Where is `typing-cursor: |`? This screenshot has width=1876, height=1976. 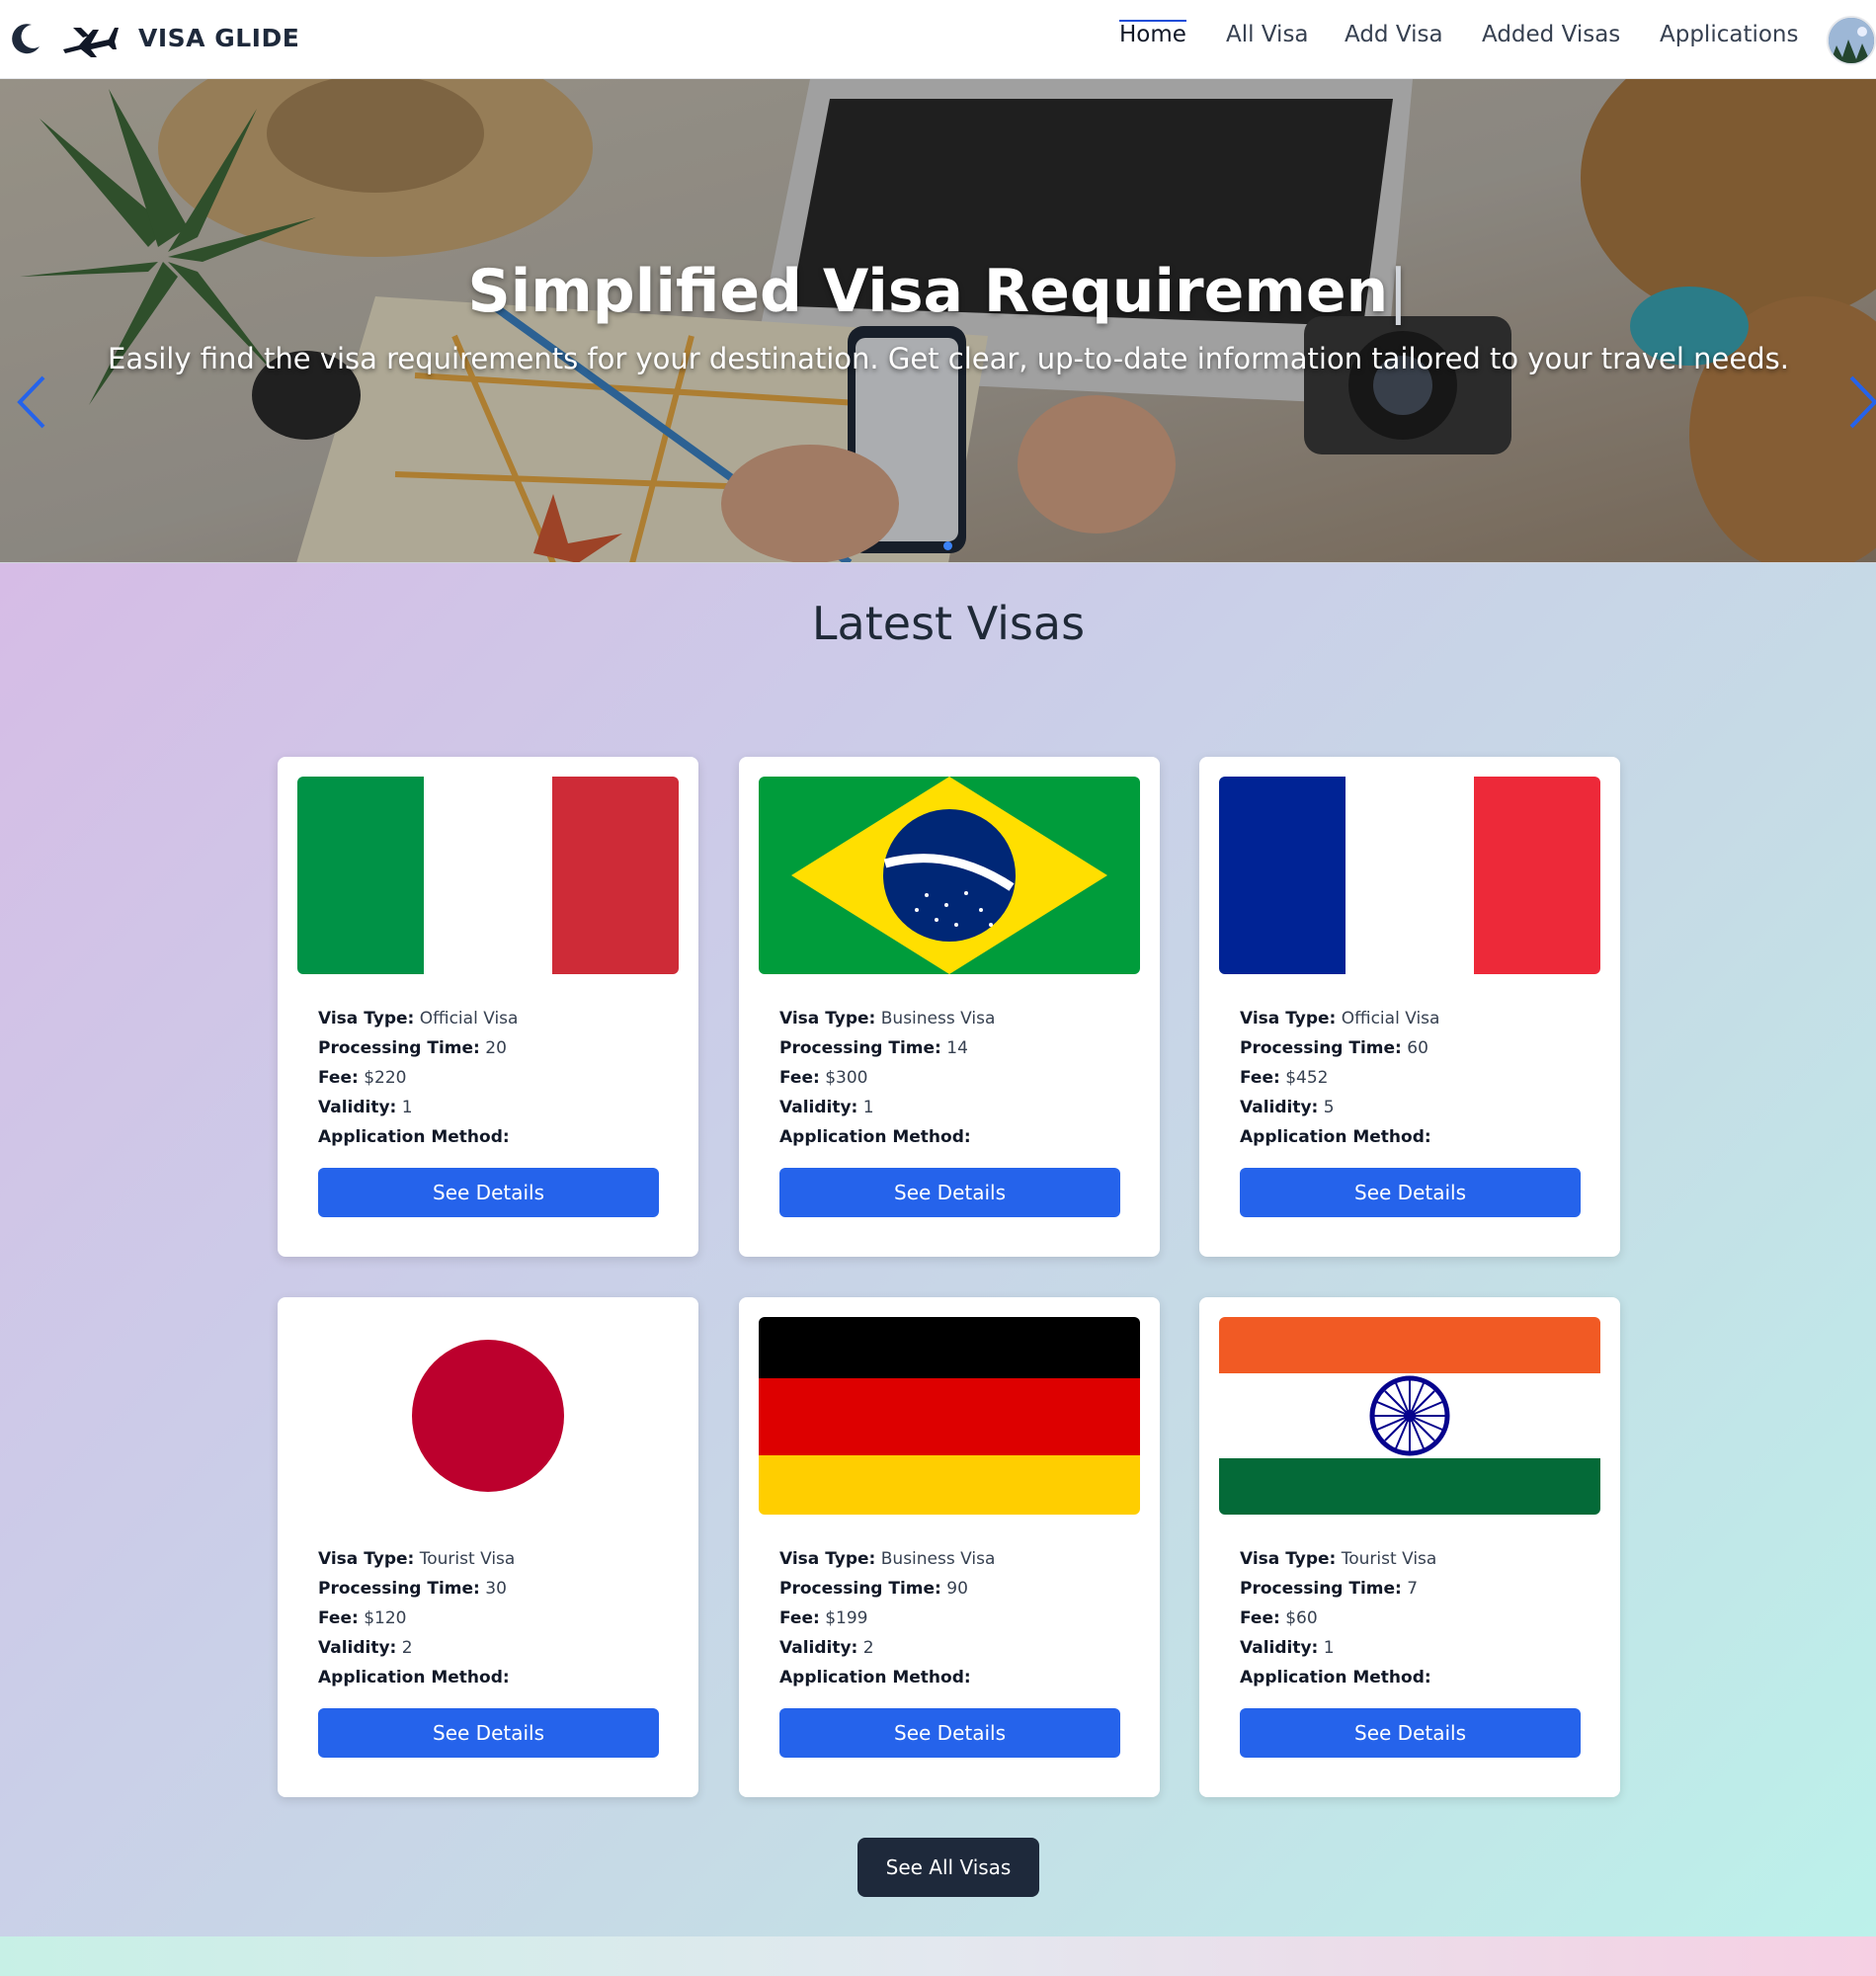 typing-cursor: | is located at coordinates (1398, 291).